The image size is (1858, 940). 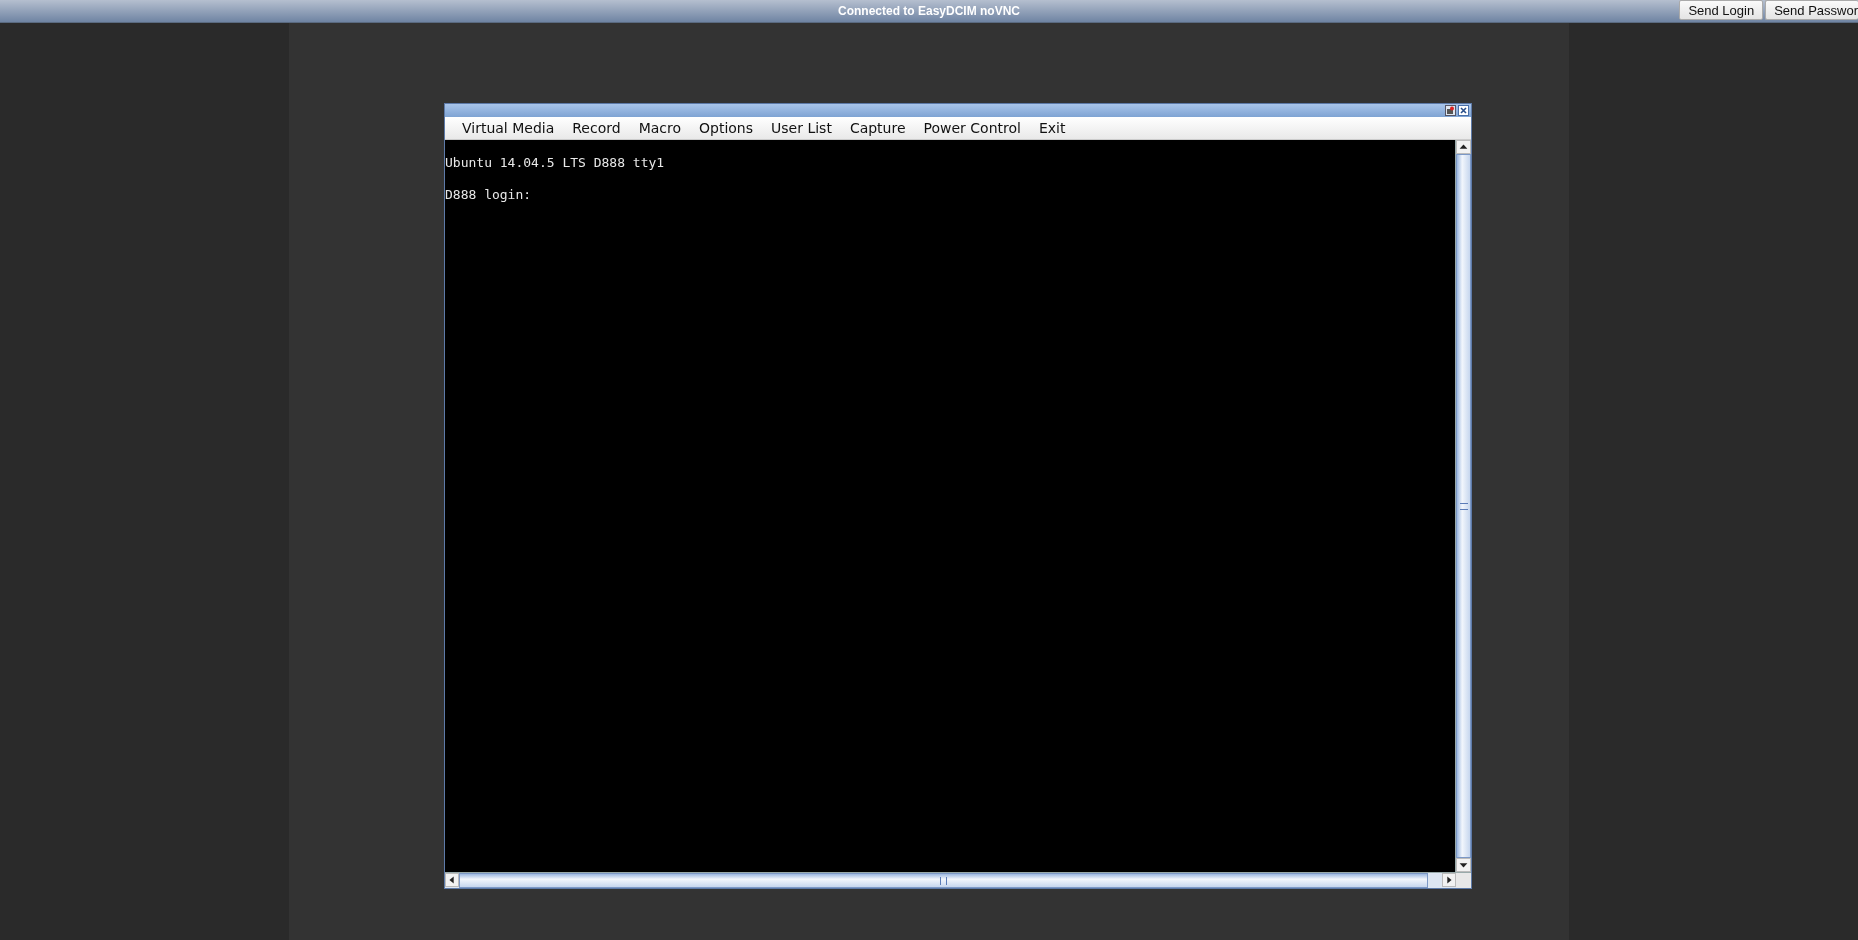 What do you see at coordinates (801, 128) in the screenshot?
I see `menu-item: User List` at bounding box center [801, 128].